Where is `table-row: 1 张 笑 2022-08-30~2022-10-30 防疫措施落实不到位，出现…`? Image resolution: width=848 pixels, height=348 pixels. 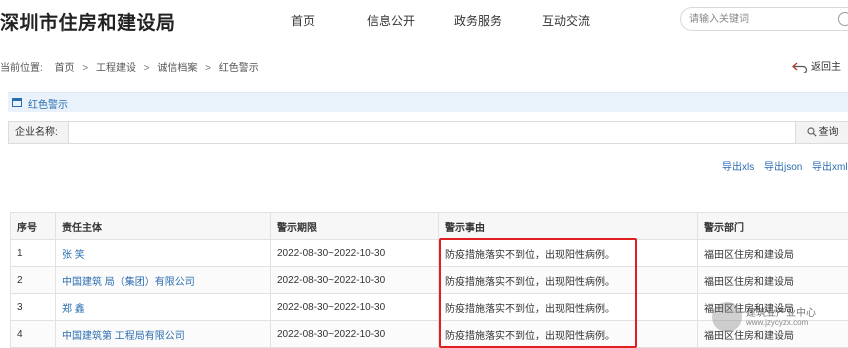 table-row: 1 张 笑 2022-08-30~2022-10-30 防疫措施落实不到位，出现… is located at coordinates (429, 253).